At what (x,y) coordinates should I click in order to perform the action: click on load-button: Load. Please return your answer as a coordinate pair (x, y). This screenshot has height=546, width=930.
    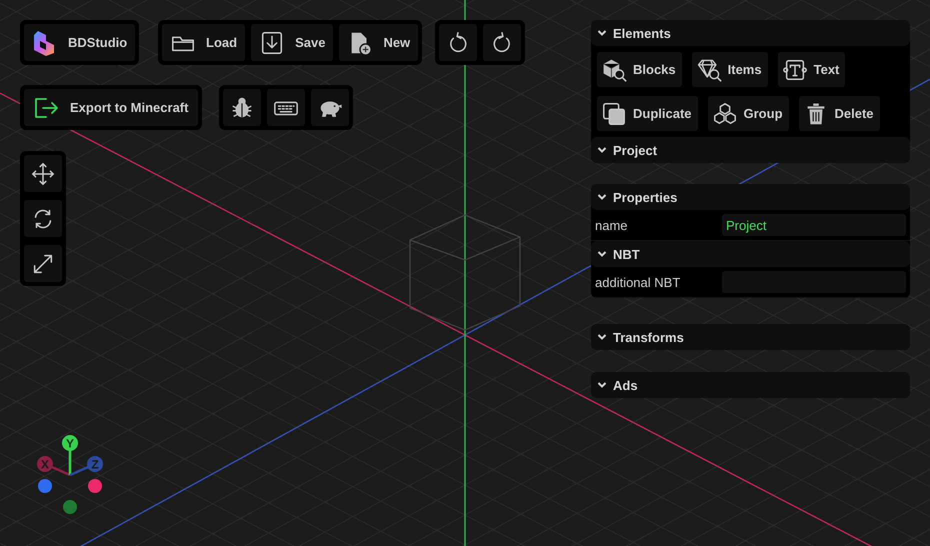
    Looking at the image, I should click on (204, 42).